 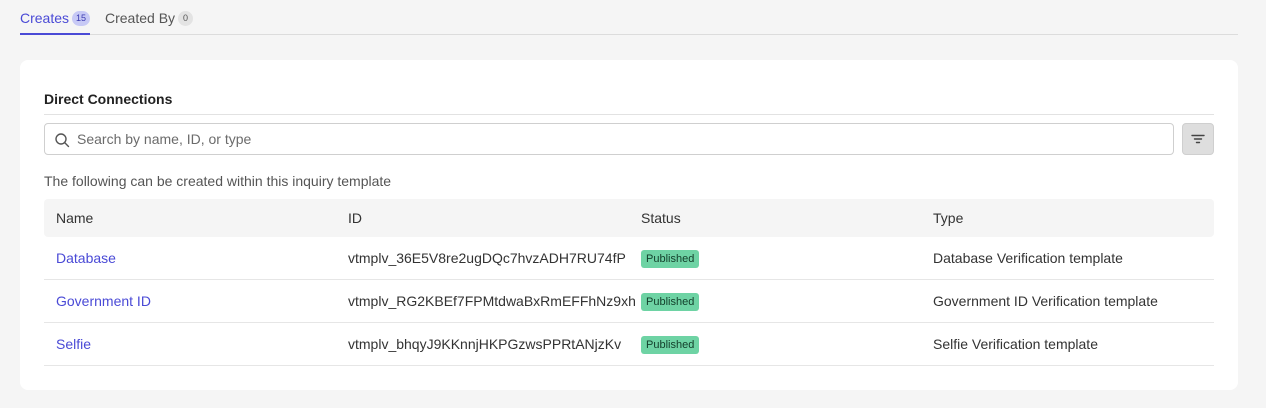 I want to click on table-header: Name ID Status Type, so click(x=629, y=218).